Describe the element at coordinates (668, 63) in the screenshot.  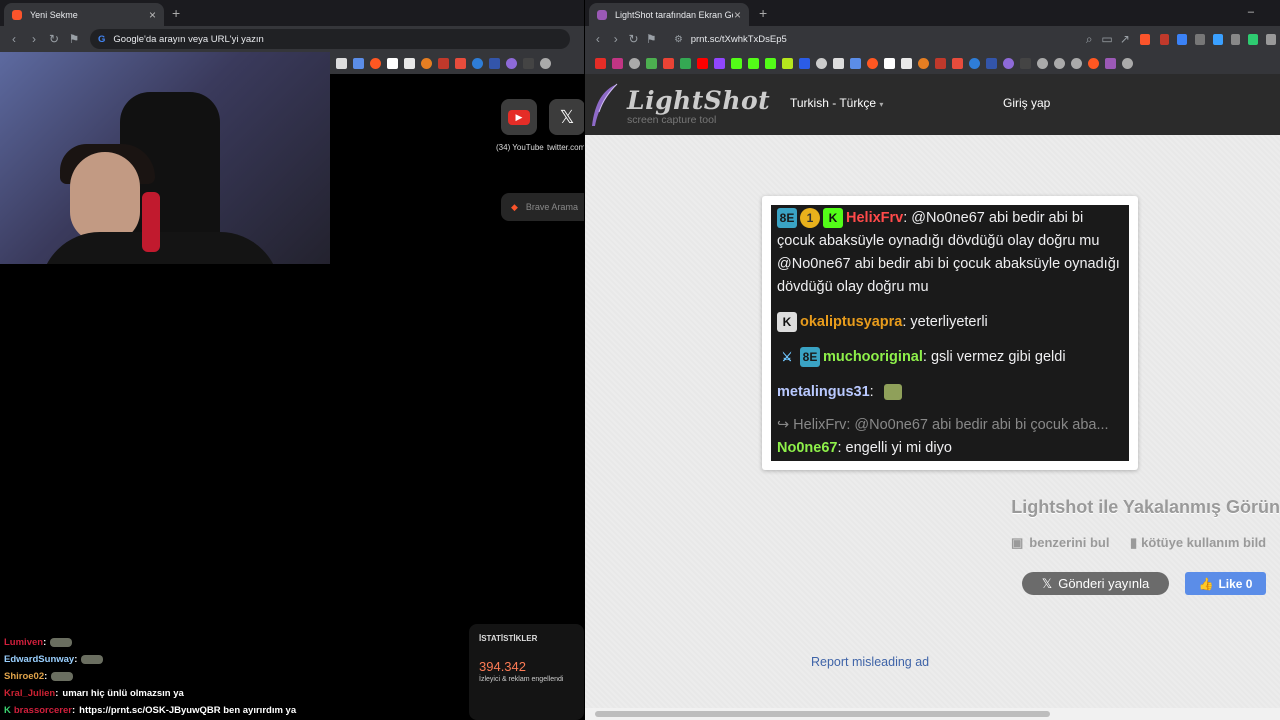
I see `bookmark-gmail-icon` at that location.